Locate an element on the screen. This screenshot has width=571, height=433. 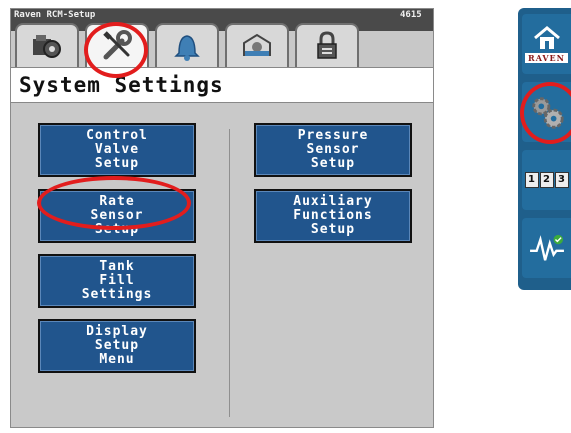
number-keys-icon: 1 2 3 is located at coordinates (546, 180).